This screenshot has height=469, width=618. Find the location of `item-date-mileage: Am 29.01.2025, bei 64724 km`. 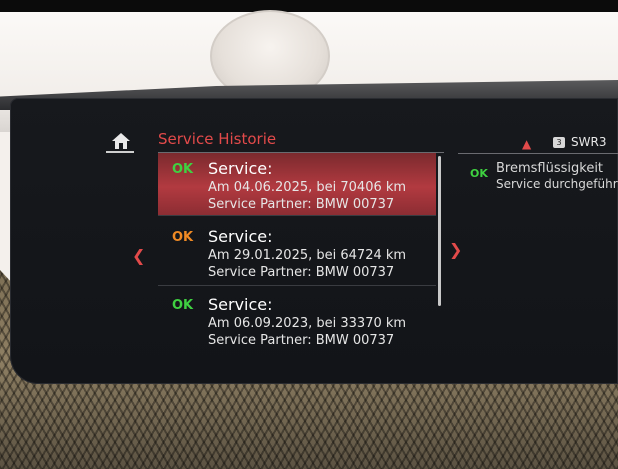

item-date-mileage: Am 29.01.2025, bei 64724 km is located at coordinates (307, 255).